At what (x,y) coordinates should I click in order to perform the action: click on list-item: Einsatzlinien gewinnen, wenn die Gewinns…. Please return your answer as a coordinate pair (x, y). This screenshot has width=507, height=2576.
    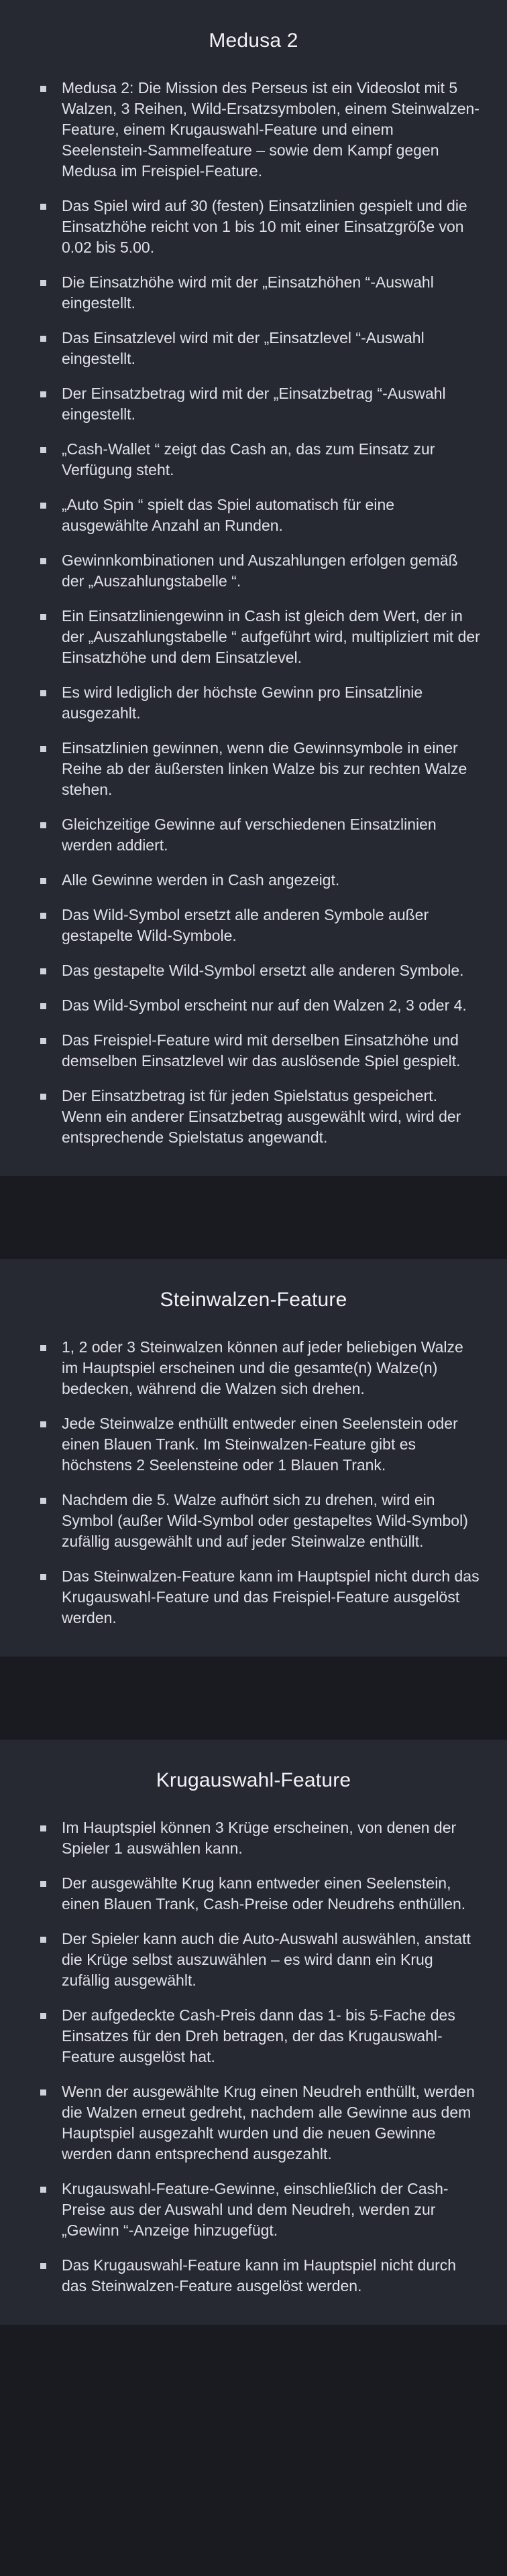
    Looking at the image, I should click on (257, 769).